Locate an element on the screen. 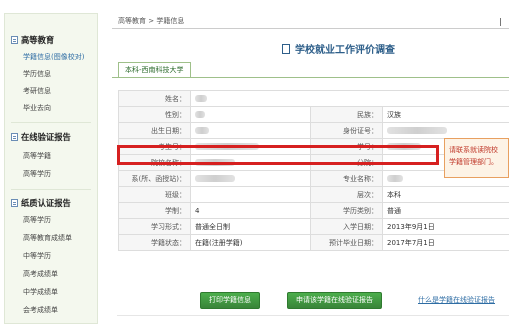 The image size is (509, 324). sidebar-item-degree-info: 学历信息 is located at coordinates (37, 74).